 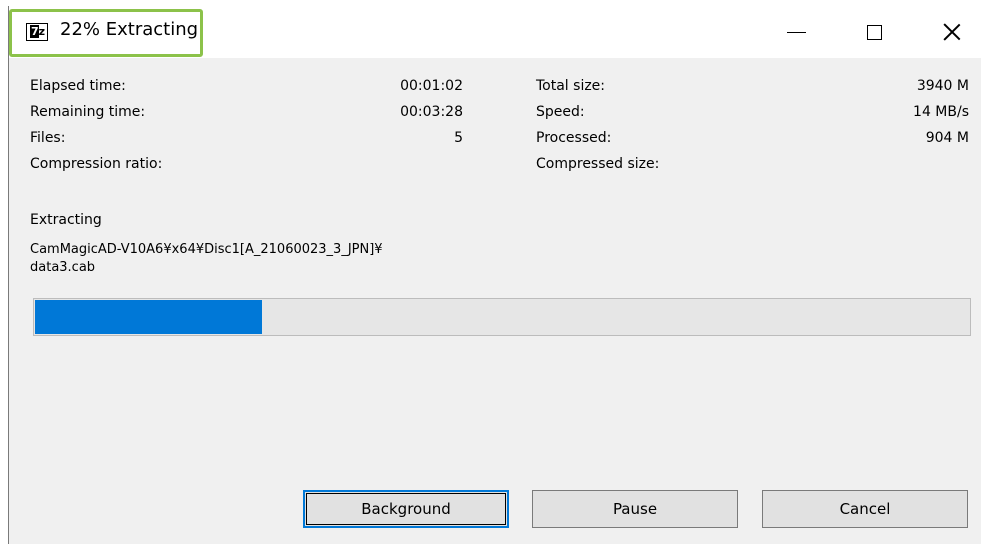 What do you see at coordinates (495, 32) in the screenshot?
I see `title-bar: 7z 22% Extracting` at bounding box center [495, 32].